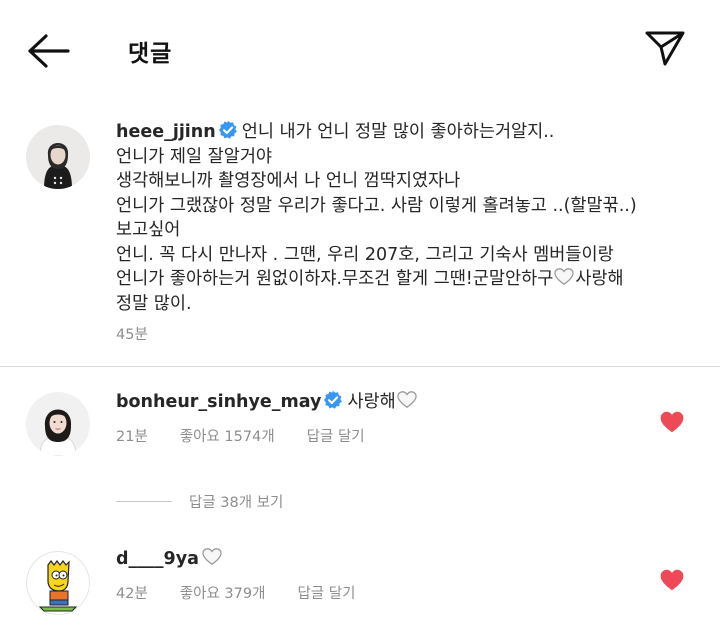 The image size is (720, 626). Describe the element at coordinates (144, 501) in the screenshot. I see `replies-rule` at that location.